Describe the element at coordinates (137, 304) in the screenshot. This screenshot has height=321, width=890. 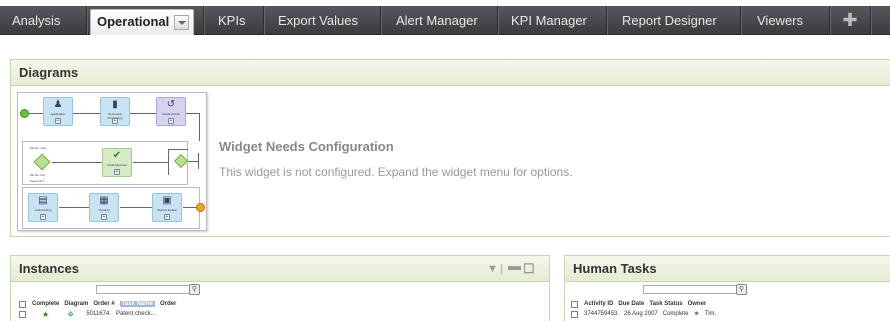
I see `column-header: Task Name` at that location.